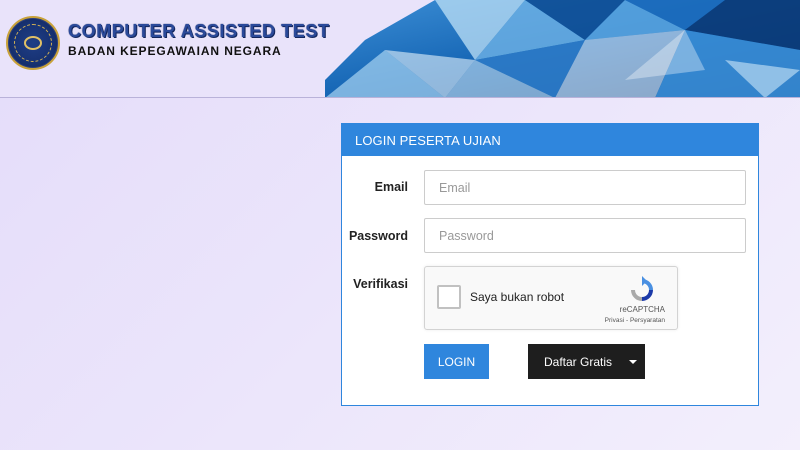 The width and height of the screenshot is (800, 450). Describe the element at coordinates (378, 236) in the screenshot. I see `password-label: Password` at that location.